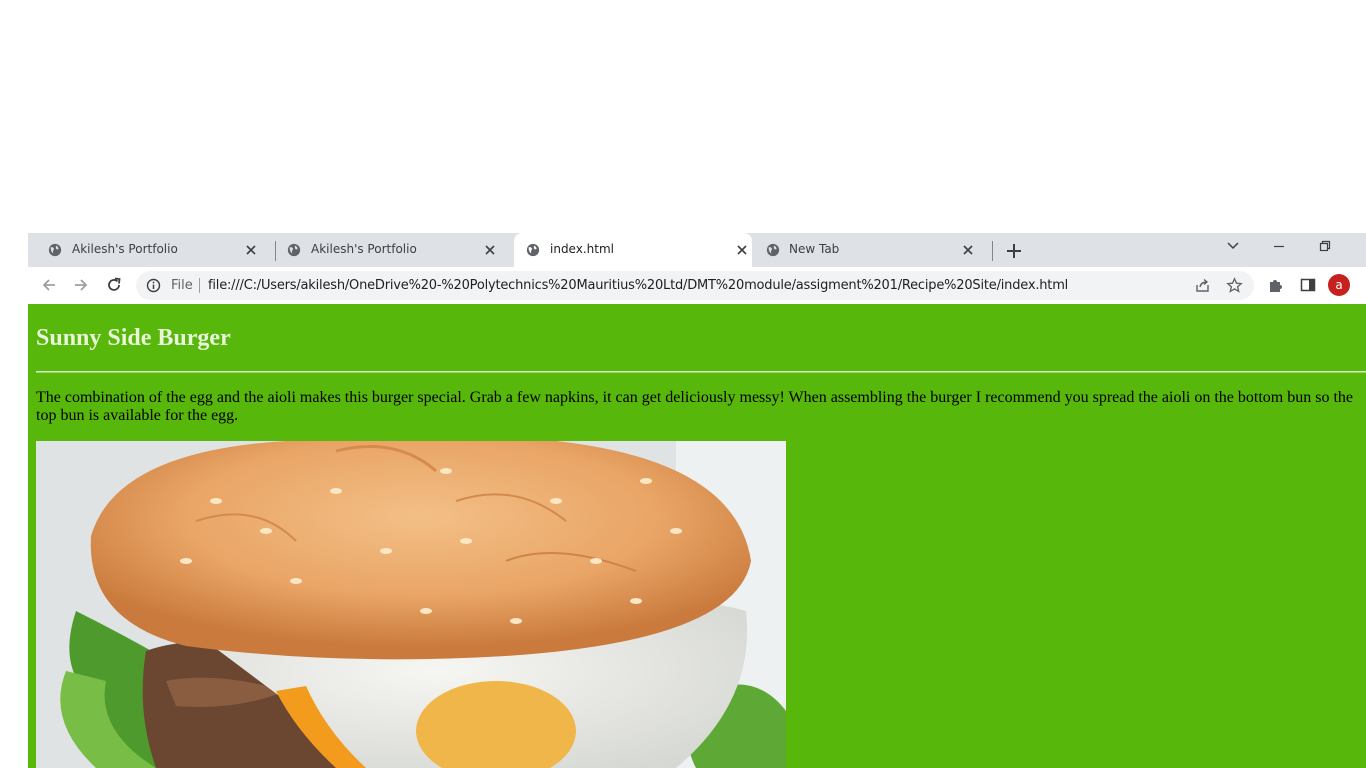  I want to click on arrow-left-icon, so click(49, 285).